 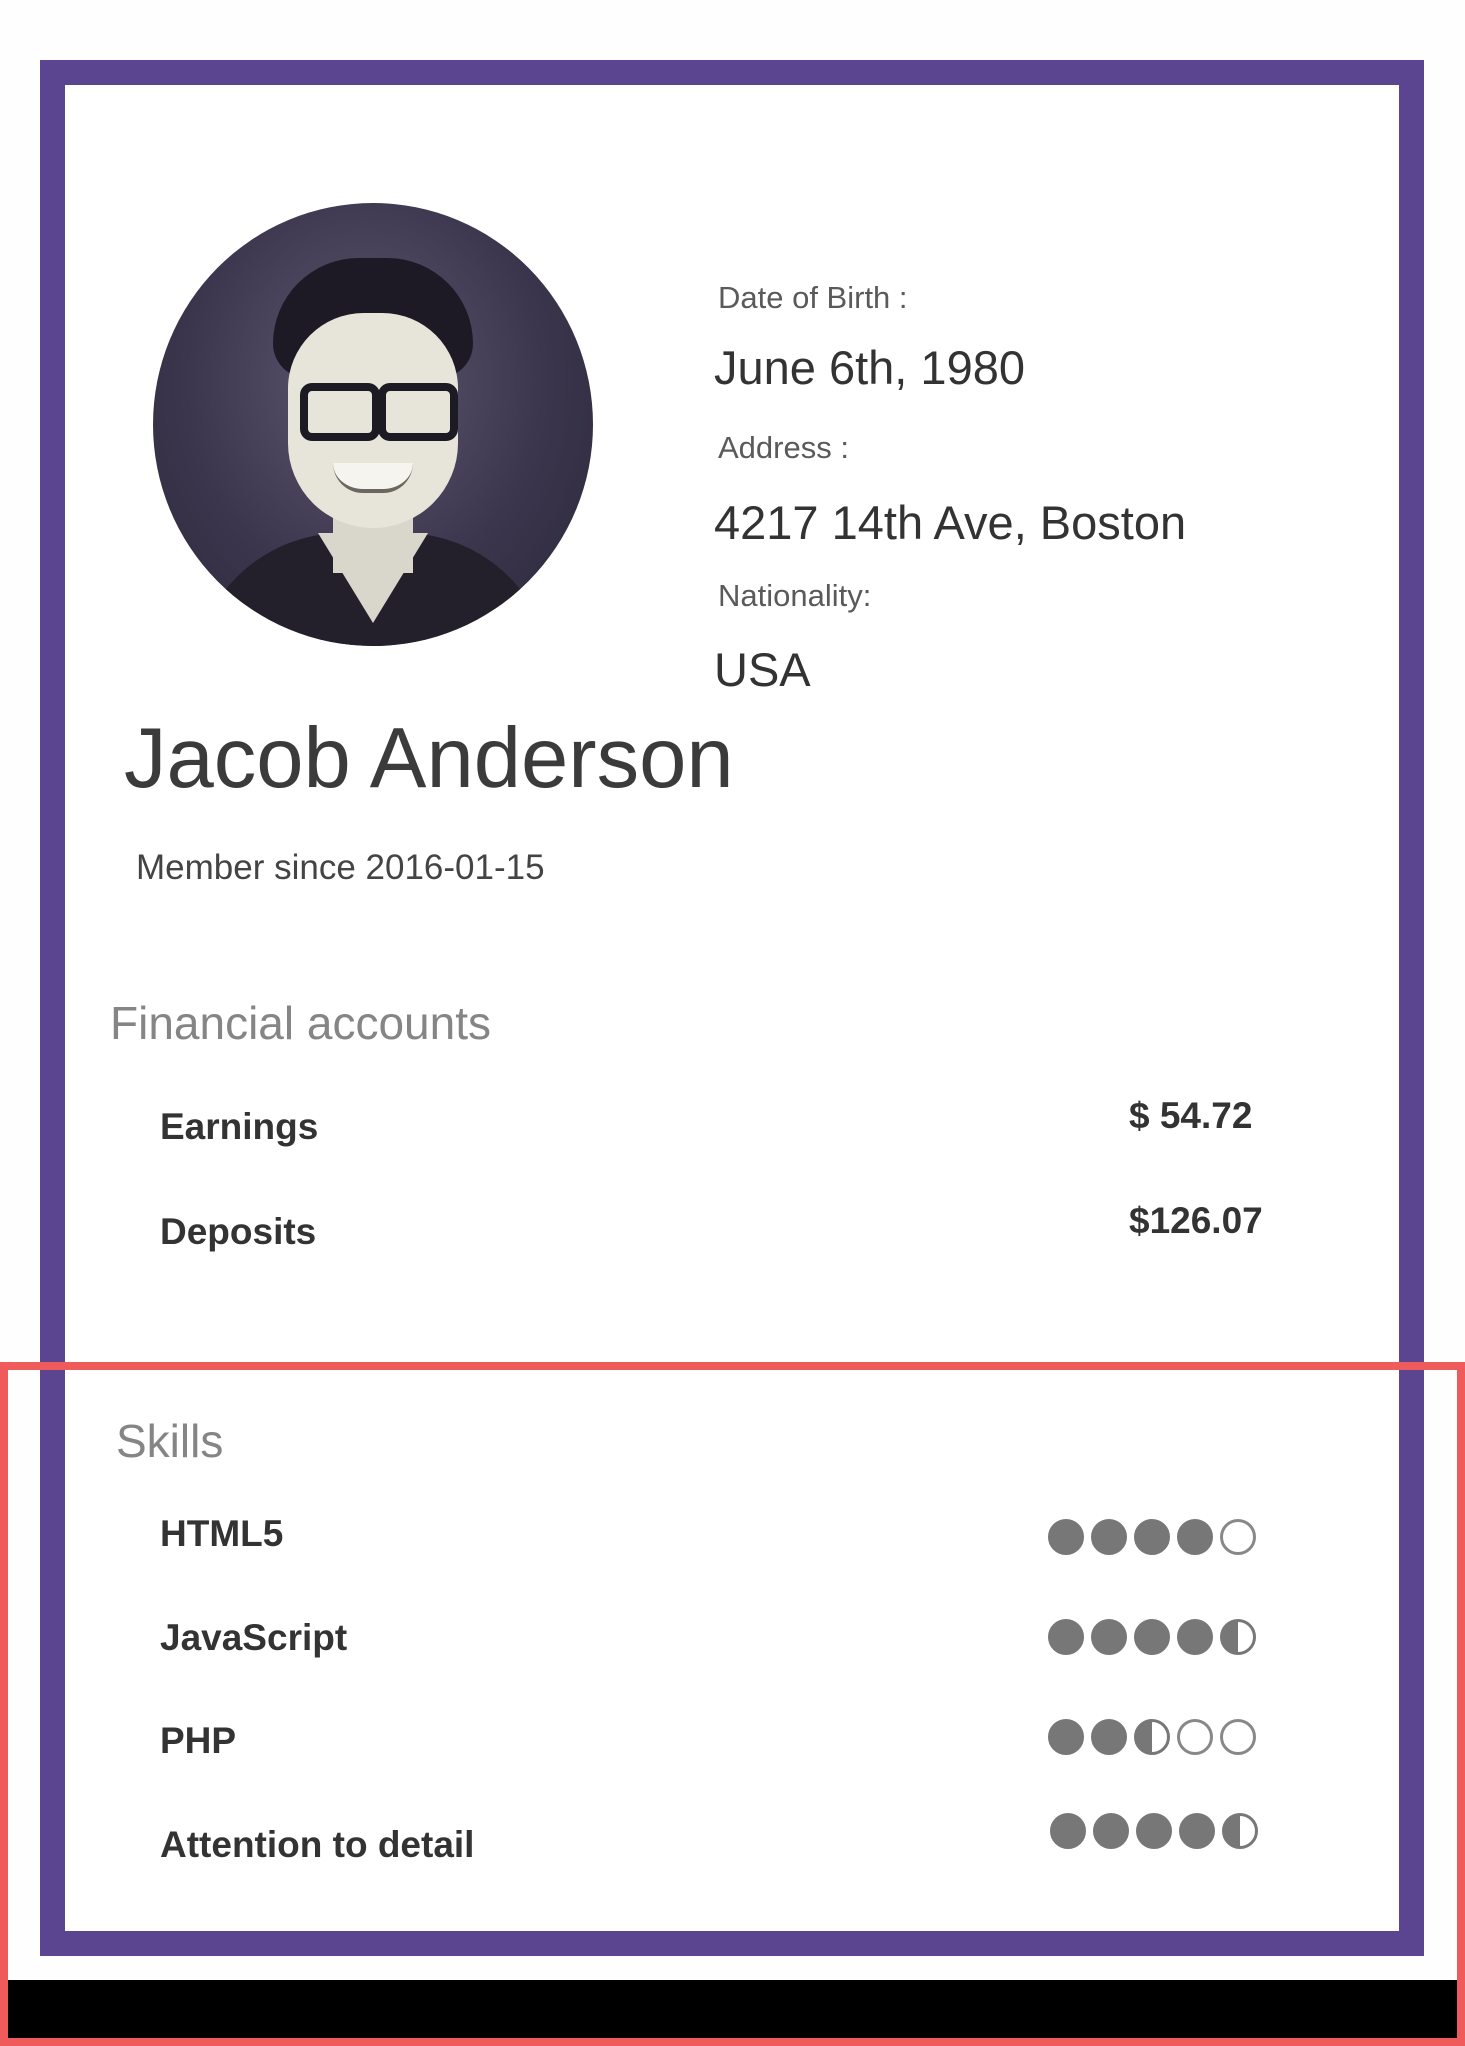 I want to click on address-label: Address :, so click(x=783, y=447).